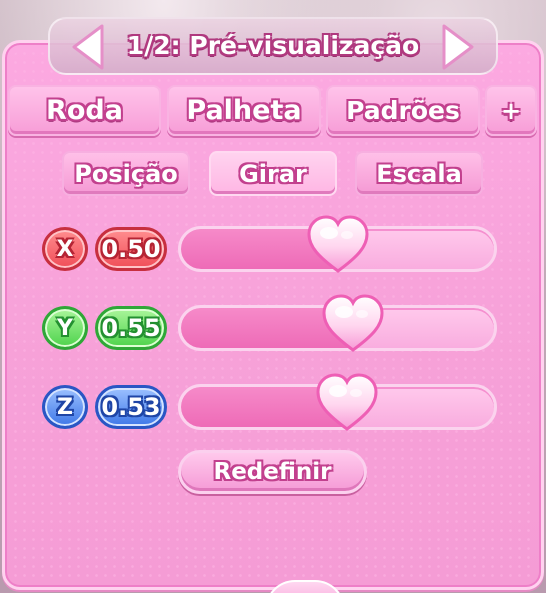 The width and height of the screenshot is (546, 593). I want to click on reset-button: Redefinir, so click(272, 472).